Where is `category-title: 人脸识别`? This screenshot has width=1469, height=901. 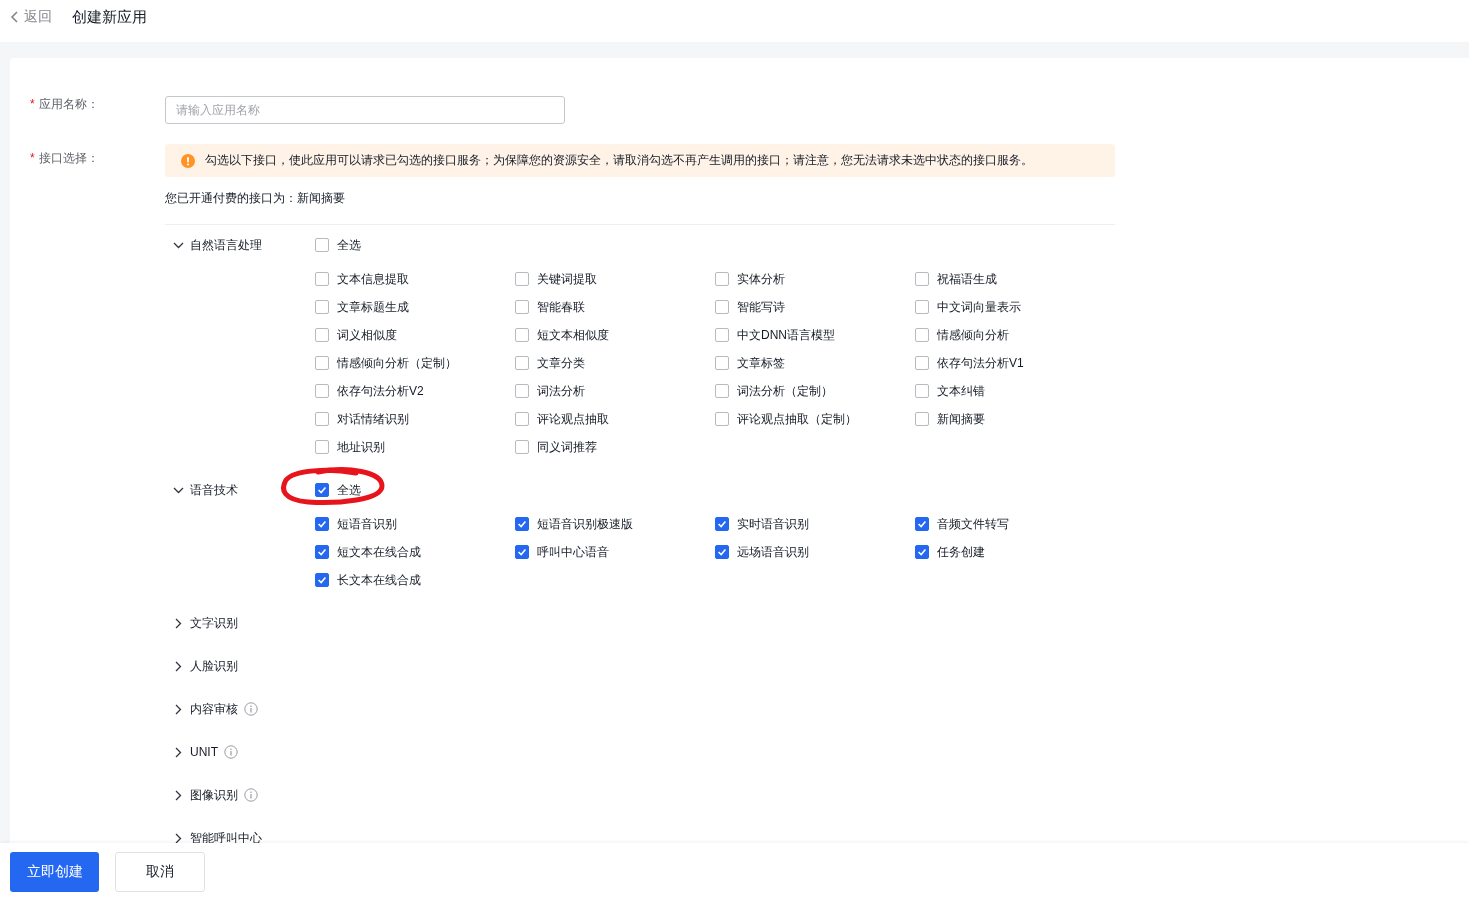
category-title: 人脸识别 is located at coordinates (214, 666).